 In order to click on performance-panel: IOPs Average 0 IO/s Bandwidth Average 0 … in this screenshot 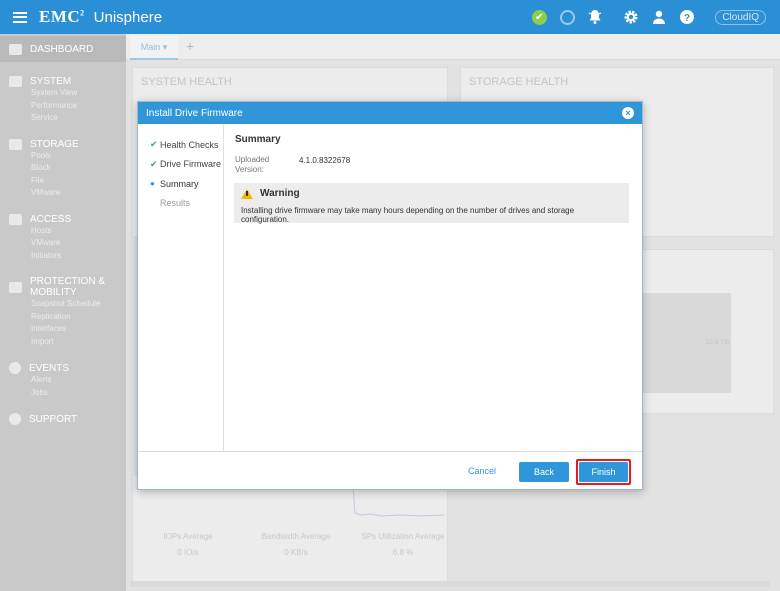, I will do `click(290, 529)`.